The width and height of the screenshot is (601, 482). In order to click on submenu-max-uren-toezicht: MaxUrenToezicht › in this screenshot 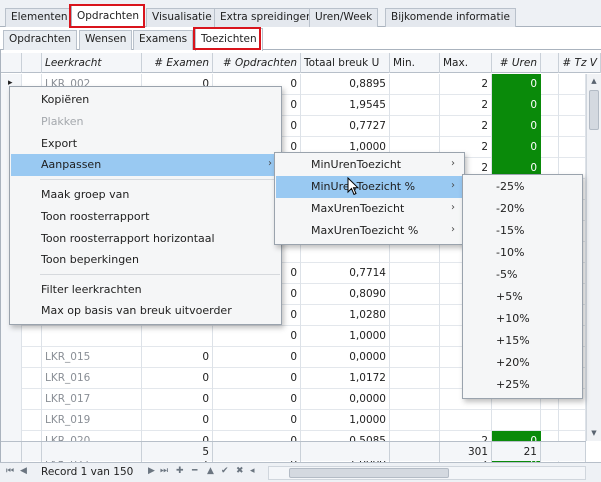, I will do `click(369, 209)`.